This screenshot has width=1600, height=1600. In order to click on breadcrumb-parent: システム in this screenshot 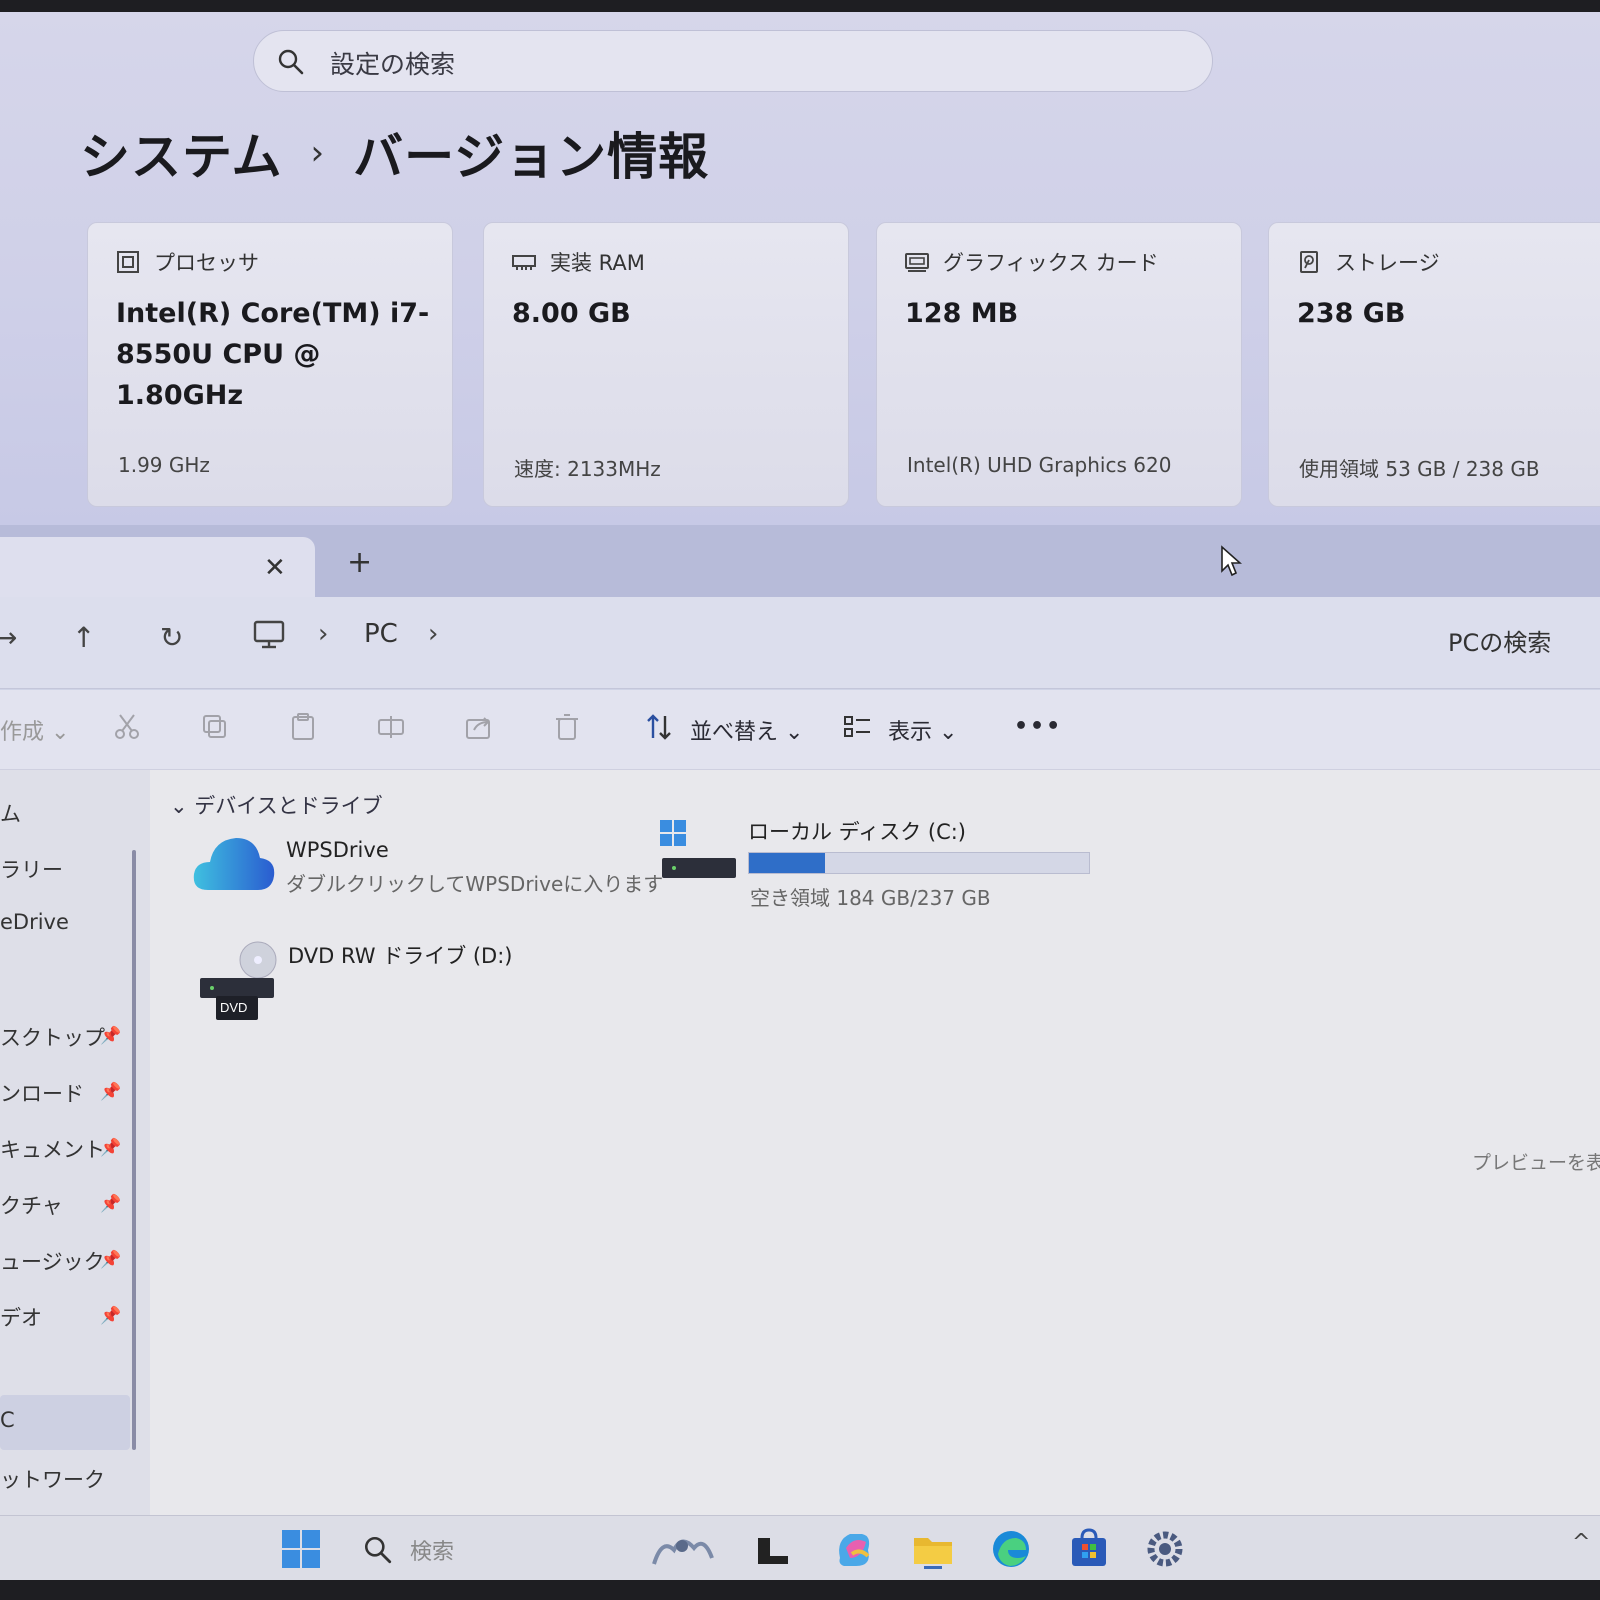, I will do `click(181, 153)`.